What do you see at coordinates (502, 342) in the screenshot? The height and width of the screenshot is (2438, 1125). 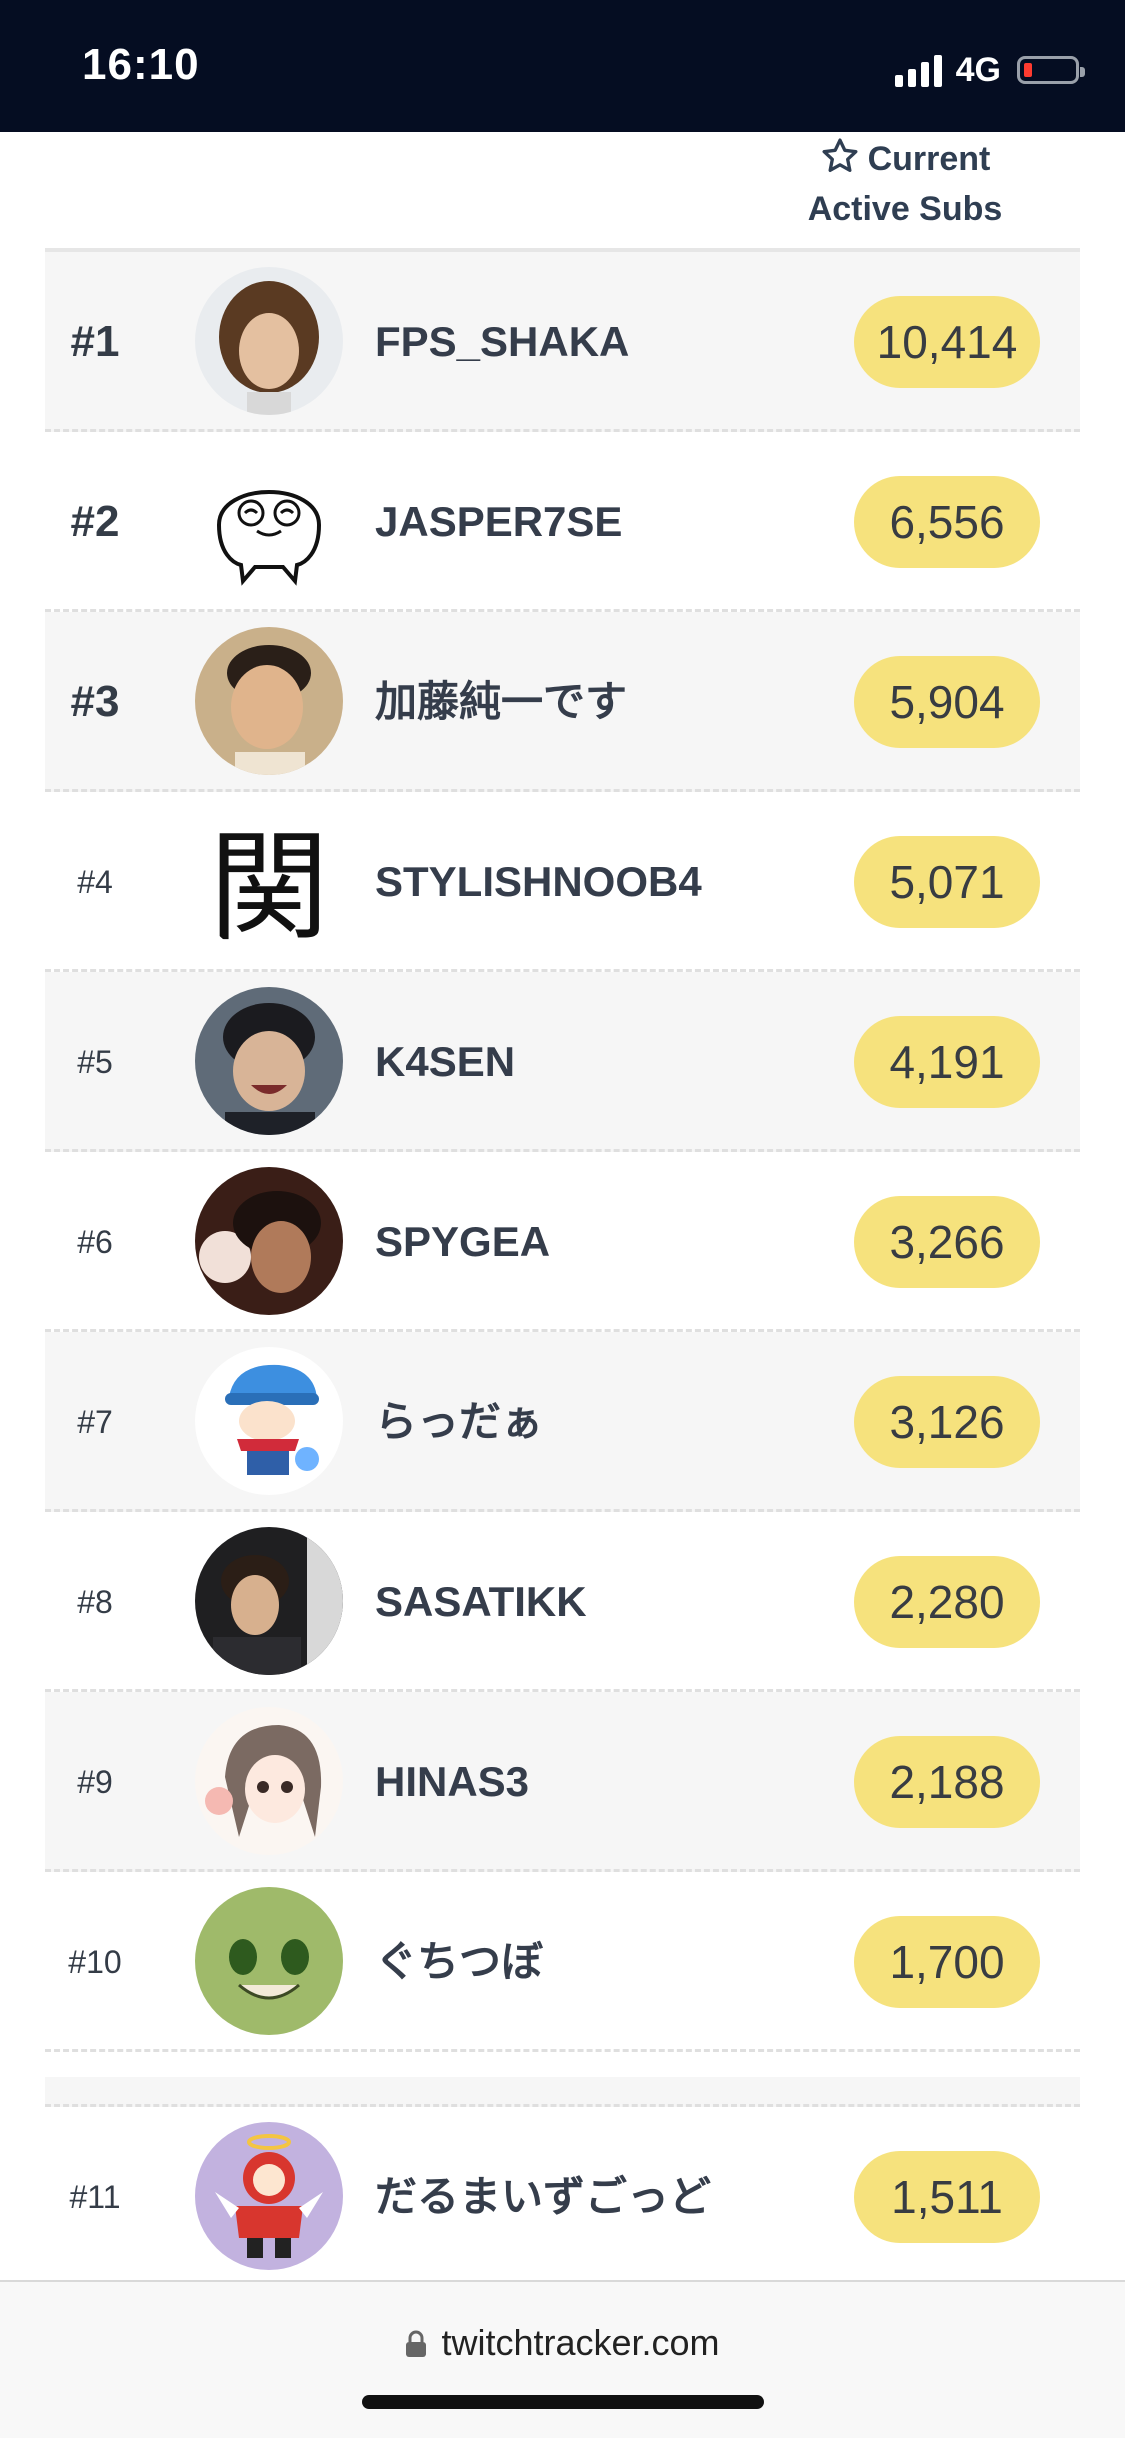 I see `channel-name: FPS_SHAKA` at bounding box center [502, 342].